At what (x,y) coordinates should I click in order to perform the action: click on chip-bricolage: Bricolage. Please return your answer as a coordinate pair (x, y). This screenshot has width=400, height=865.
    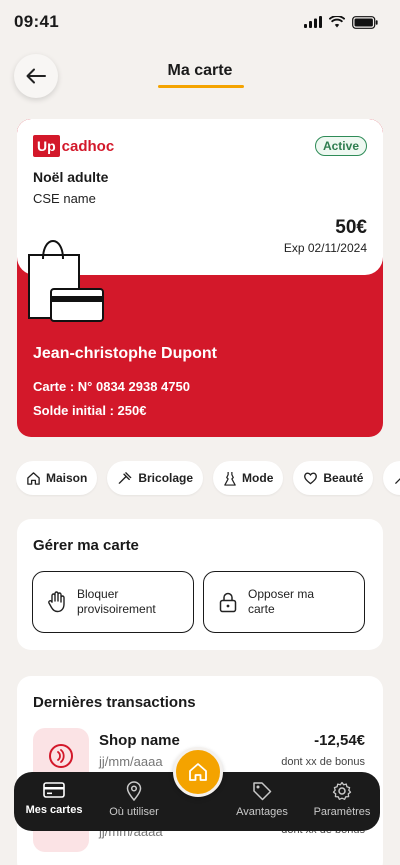
    Looking at the image, I should click on (155, 478).